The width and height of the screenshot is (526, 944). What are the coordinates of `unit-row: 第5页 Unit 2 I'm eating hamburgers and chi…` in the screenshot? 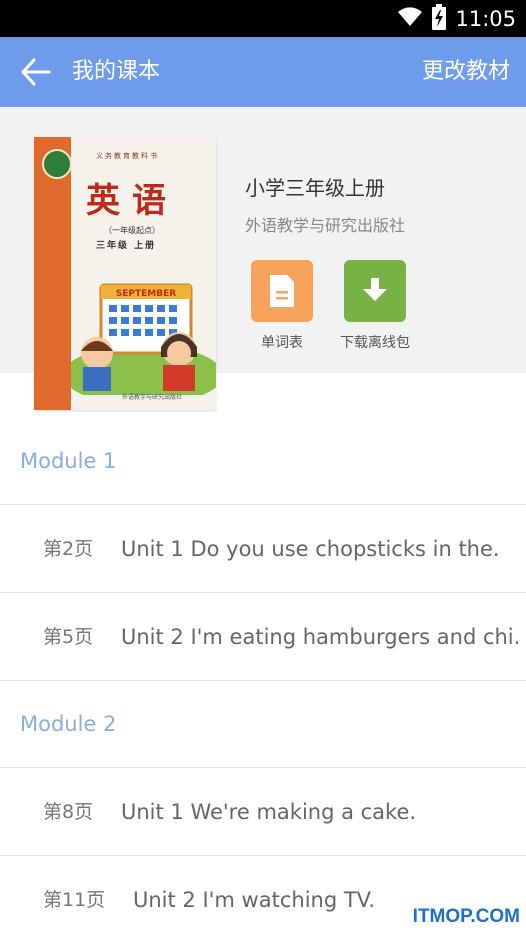 It's located at (263, 637).